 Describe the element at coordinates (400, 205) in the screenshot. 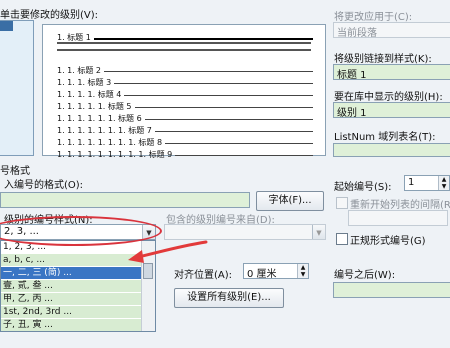

I see `restart-label: 重新开始列表的间隔(R):` at that location.